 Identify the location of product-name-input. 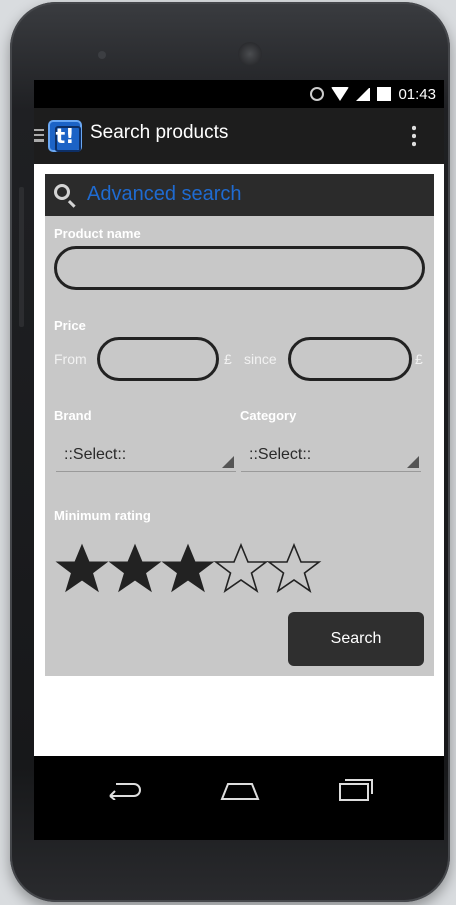
(239, 268).